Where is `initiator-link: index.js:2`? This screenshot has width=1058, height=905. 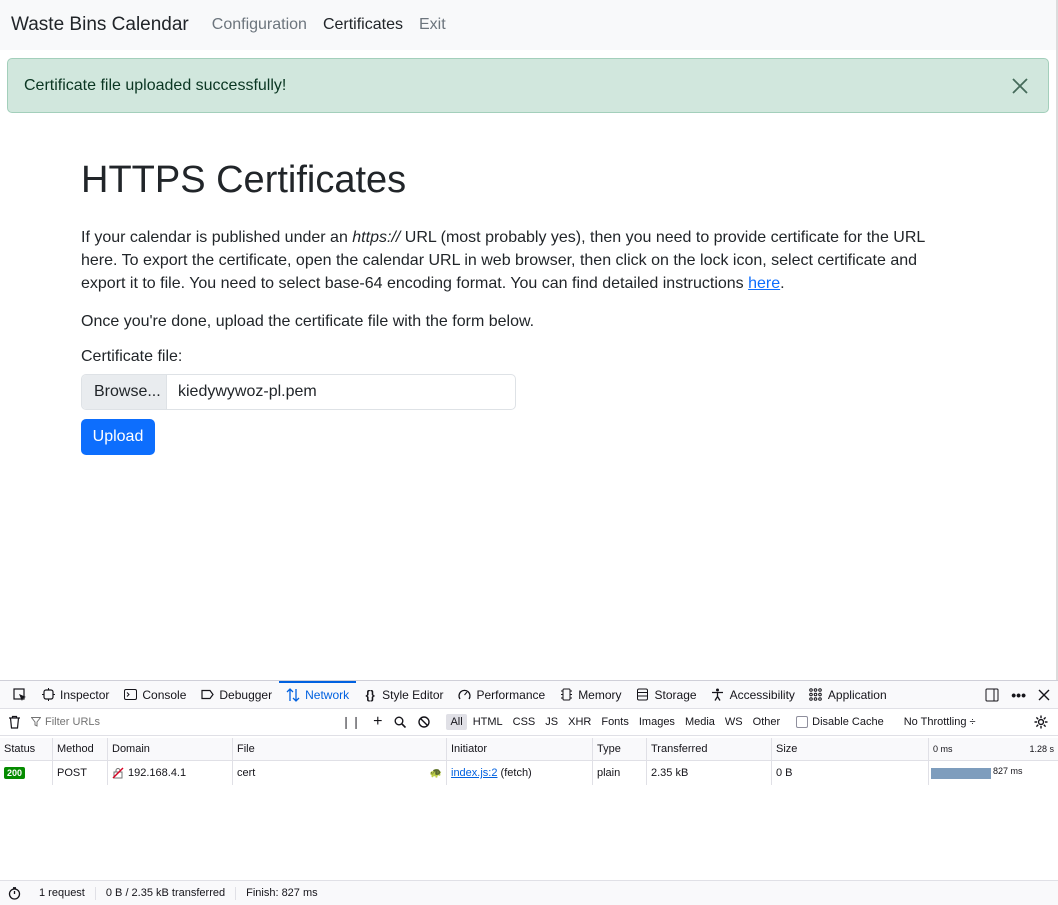 initiator-link: index.js:2 is located at coordinates (474, 773).